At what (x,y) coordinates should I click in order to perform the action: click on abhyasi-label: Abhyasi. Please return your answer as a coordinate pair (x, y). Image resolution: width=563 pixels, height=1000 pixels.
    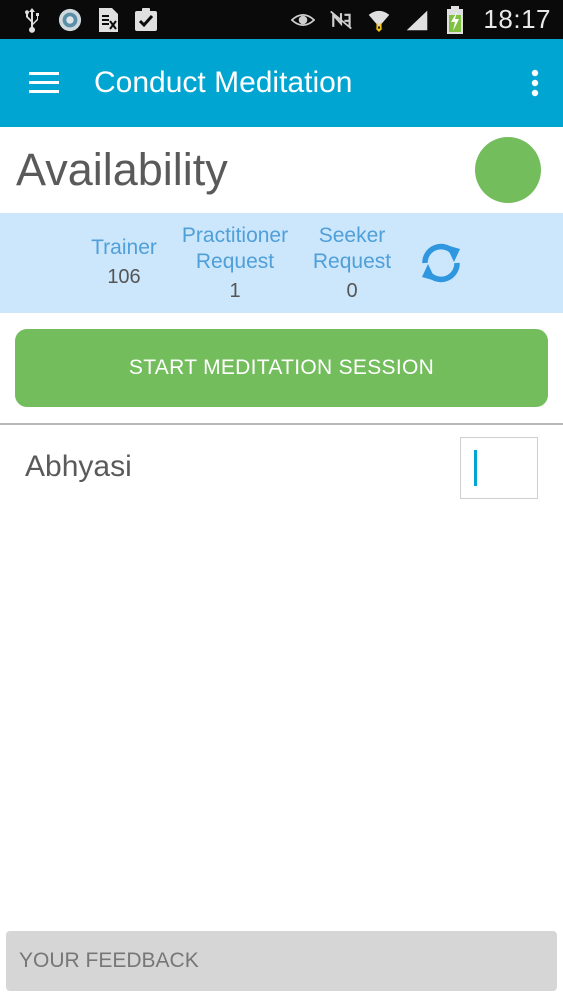
    Looking at the image, I should click on (78, 466).